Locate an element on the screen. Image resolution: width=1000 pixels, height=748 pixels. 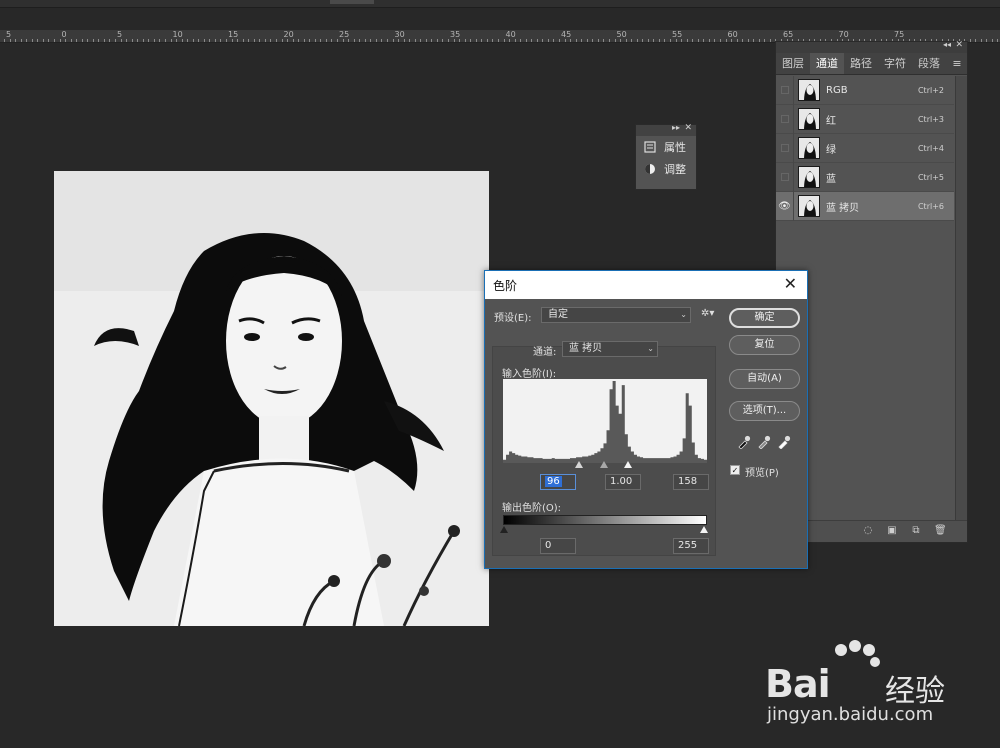
load-selection-icon: ◌ is located at coordinates (868, 531).